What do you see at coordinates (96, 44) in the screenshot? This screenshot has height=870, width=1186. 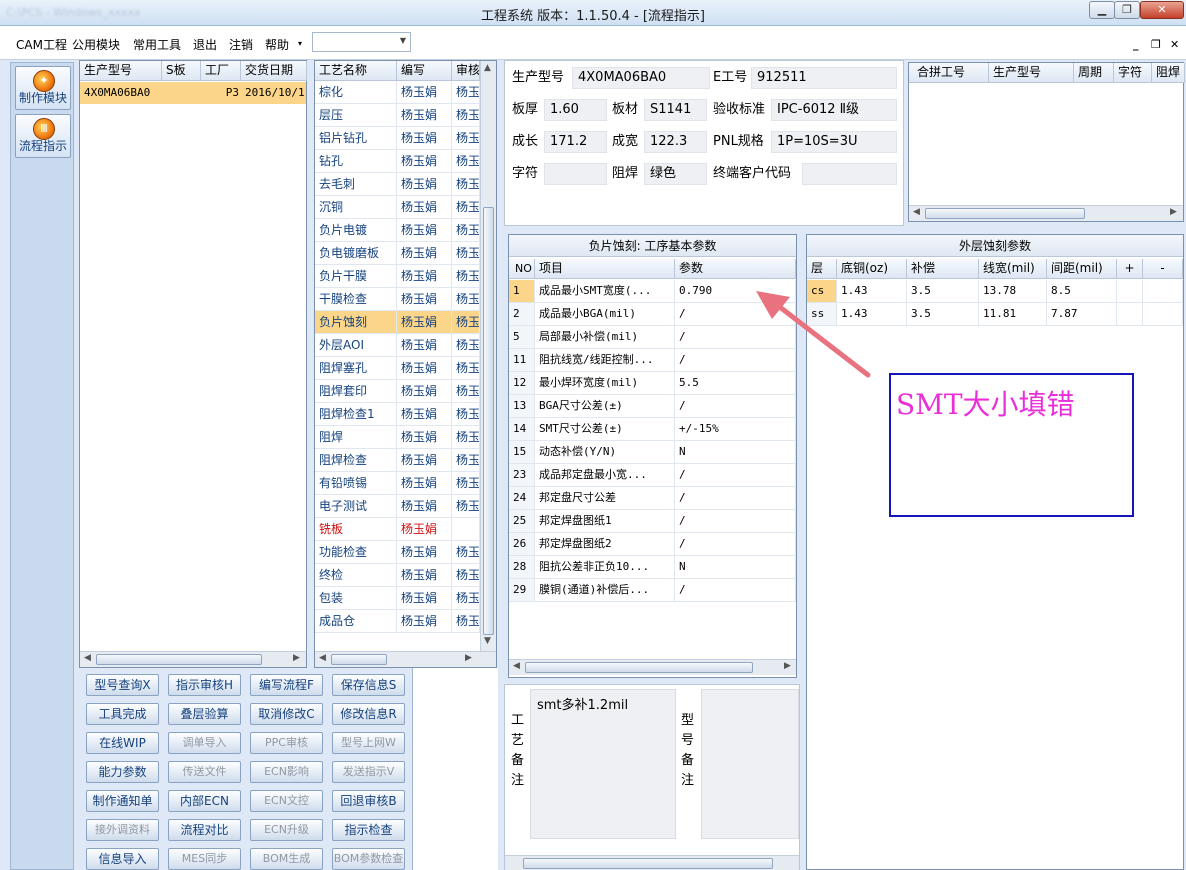 I see `menu-public: 公用模块` at bounding box center [96, 44].